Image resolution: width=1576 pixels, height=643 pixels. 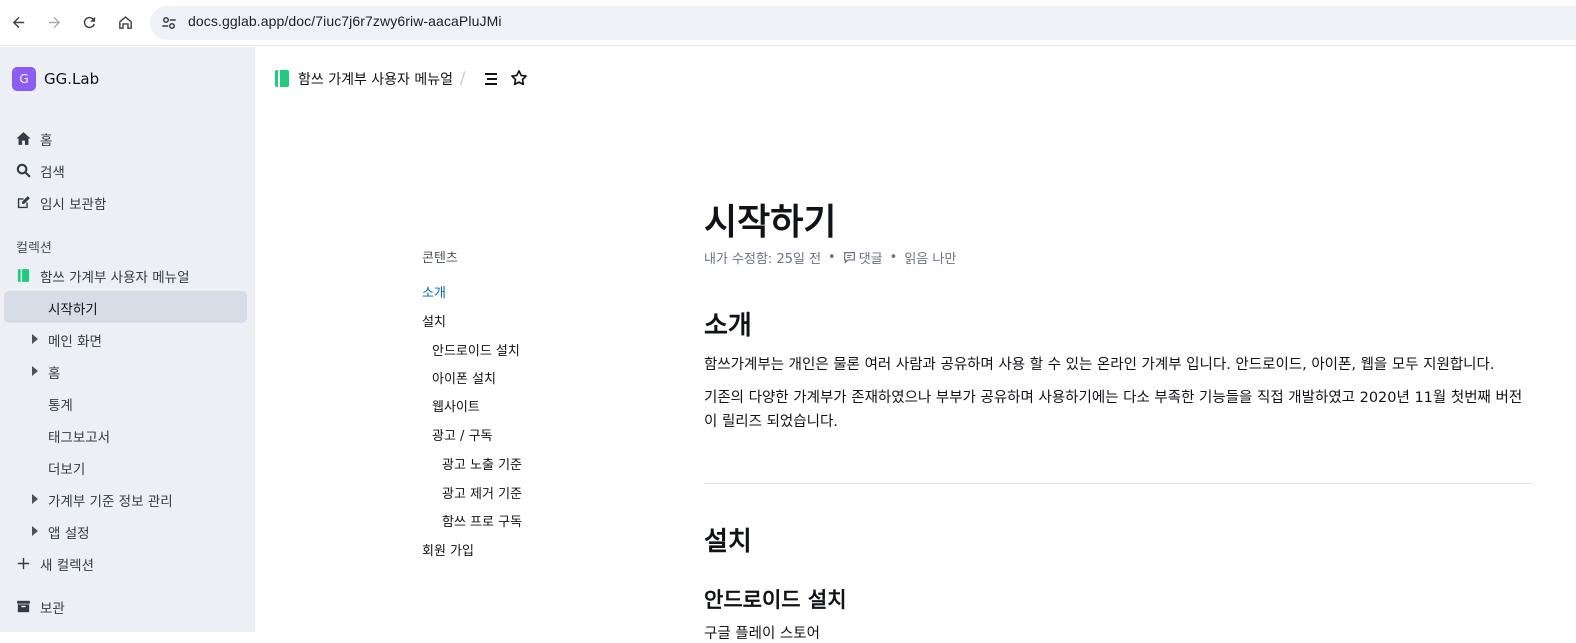 I want to click on toc-item: 회원 가입, so click(x=448, y=549).